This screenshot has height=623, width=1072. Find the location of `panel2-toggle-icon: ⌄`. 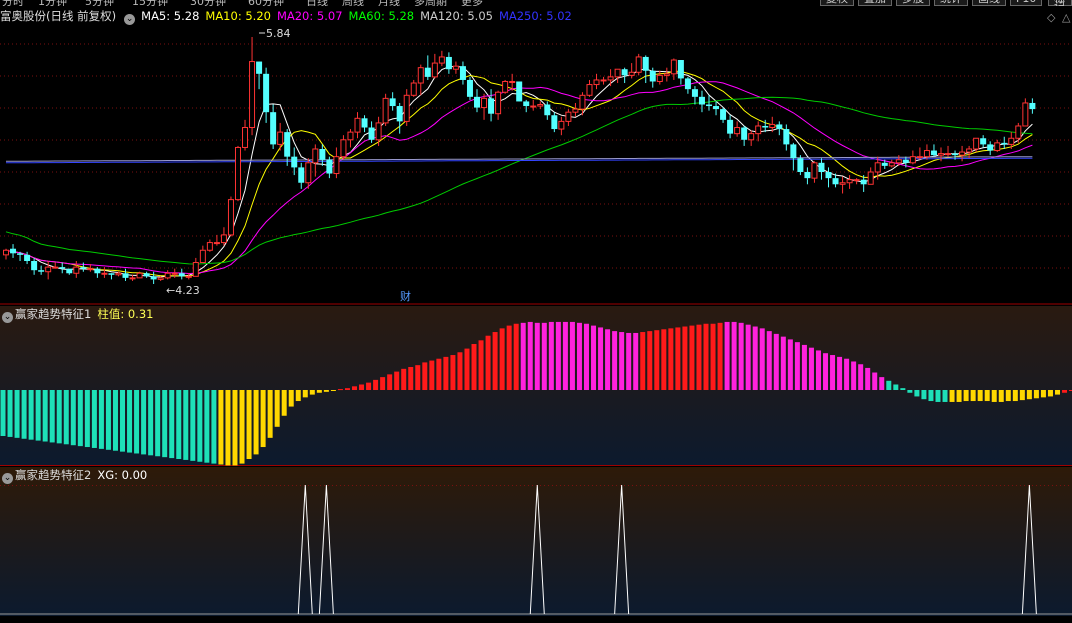

panel2-toggle-icon: ⌄ is located at coordinates (7, 478).